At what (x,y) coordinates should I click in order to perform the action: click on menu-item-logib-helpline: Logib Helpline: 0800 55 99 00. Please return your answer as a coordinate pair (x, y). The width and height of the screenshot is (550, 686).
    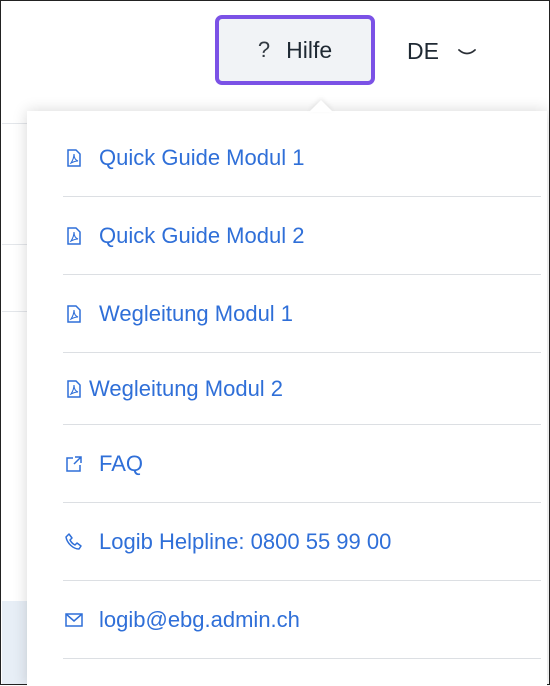
    Looking at the image, I should click on (302, 542).